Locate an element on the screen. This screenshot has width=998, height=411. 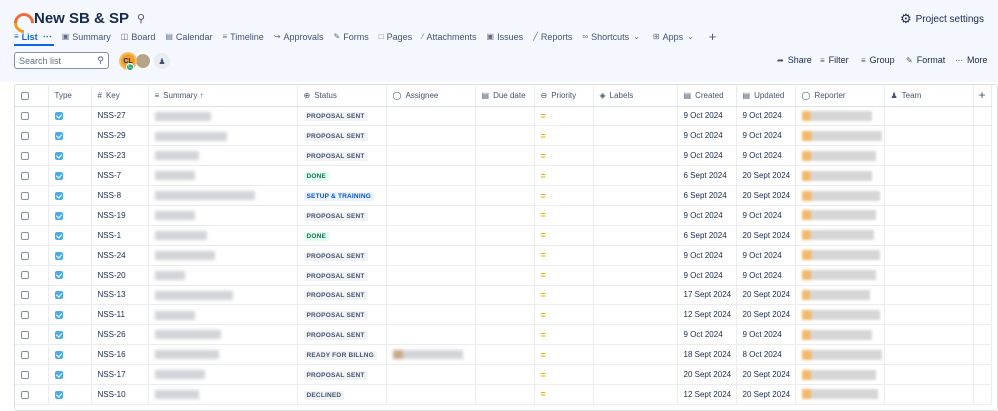
table-row: NSS-26 PROPOSAL SENT = 9 Oct 2024 9 Oct 2024 is located at coordinates (503, 335).